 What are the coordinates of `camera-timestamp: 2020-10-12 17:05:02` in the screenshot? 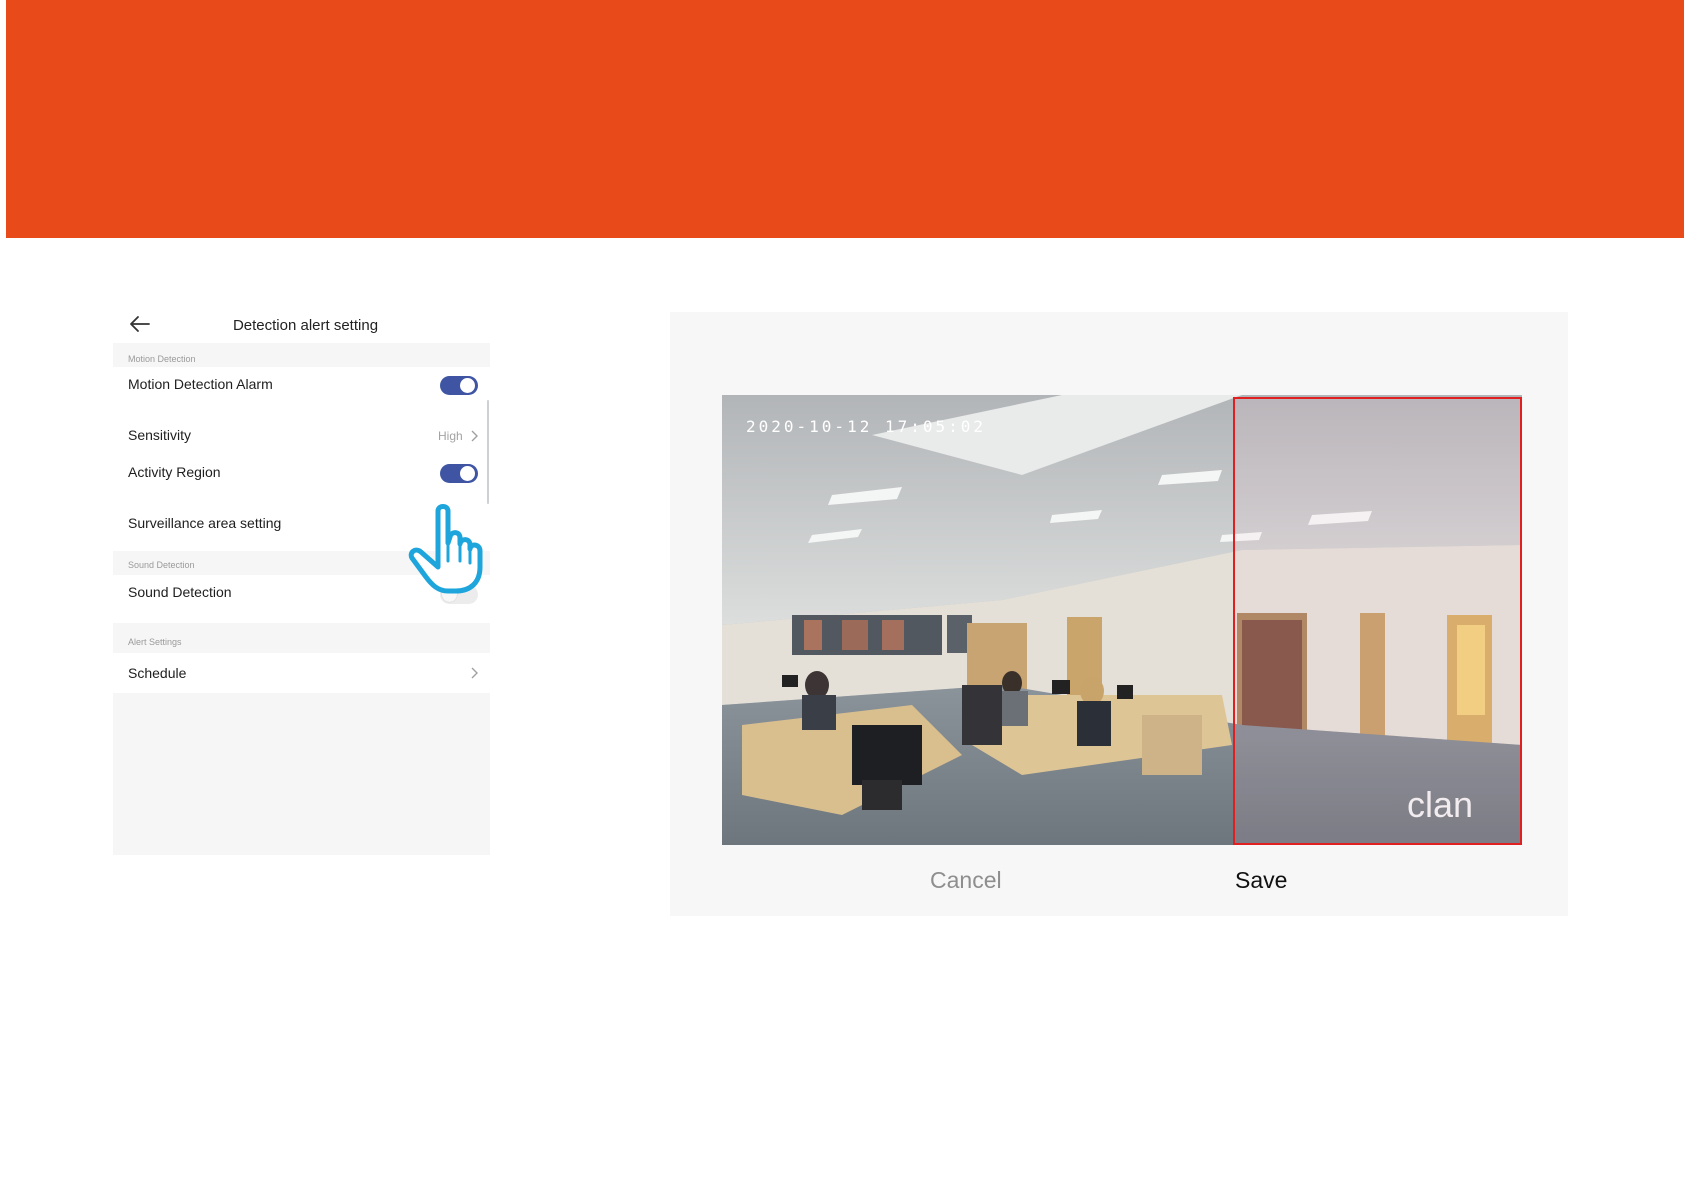 It's located at (866, 426).